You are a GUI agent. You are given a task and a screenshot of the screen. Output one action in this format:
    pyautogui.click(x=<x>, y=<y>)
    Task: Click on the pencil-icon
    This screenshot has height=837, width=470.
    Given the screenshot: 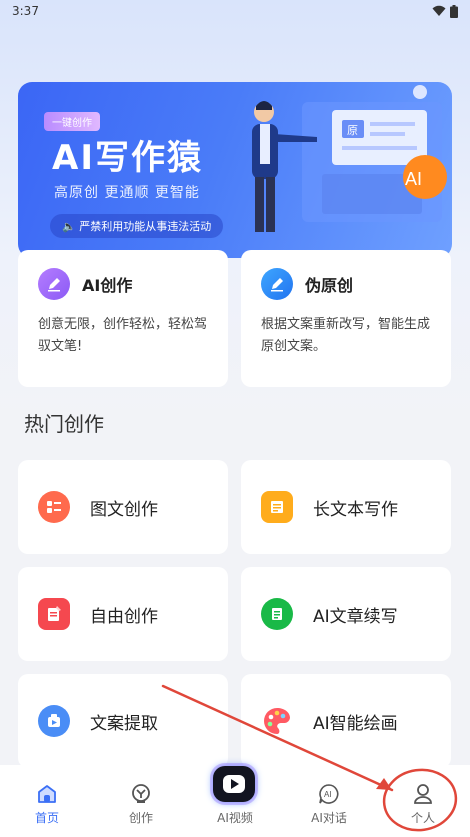 What is the action you would take?
    pyautogui.click(x=277, y=284)
    